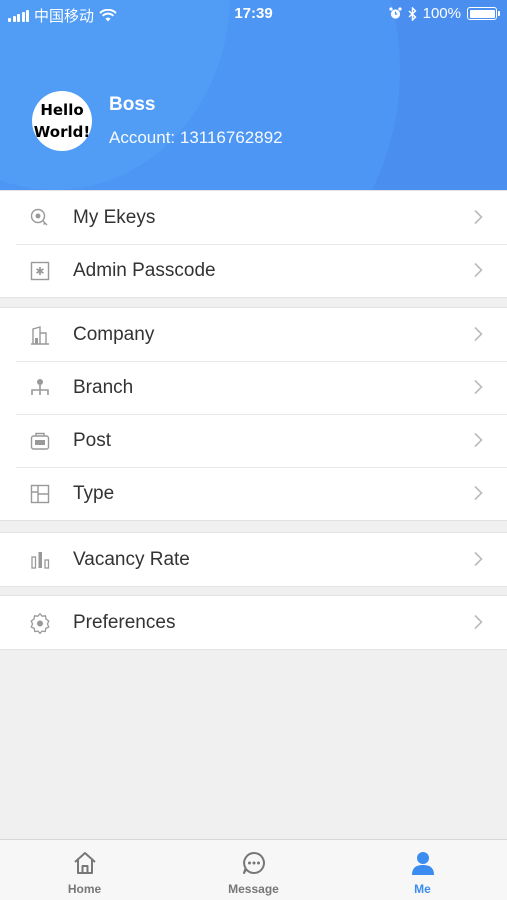  Describe the element at coordinates (40, 388) in the screenshot. I see `org-icon` at that location.